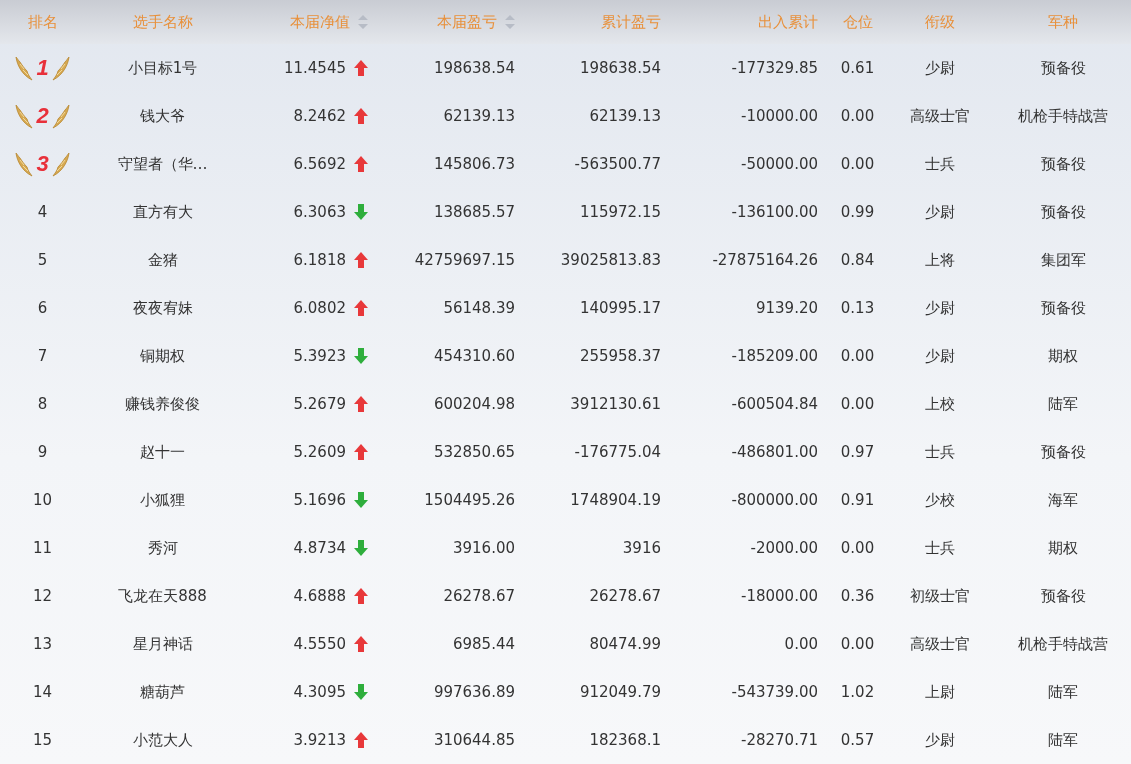 This screenshot has width=1131, height=764. Describe the element at coordinates (779, 740) in the screenshot. I see `table-cell: -28270.71` at that location.